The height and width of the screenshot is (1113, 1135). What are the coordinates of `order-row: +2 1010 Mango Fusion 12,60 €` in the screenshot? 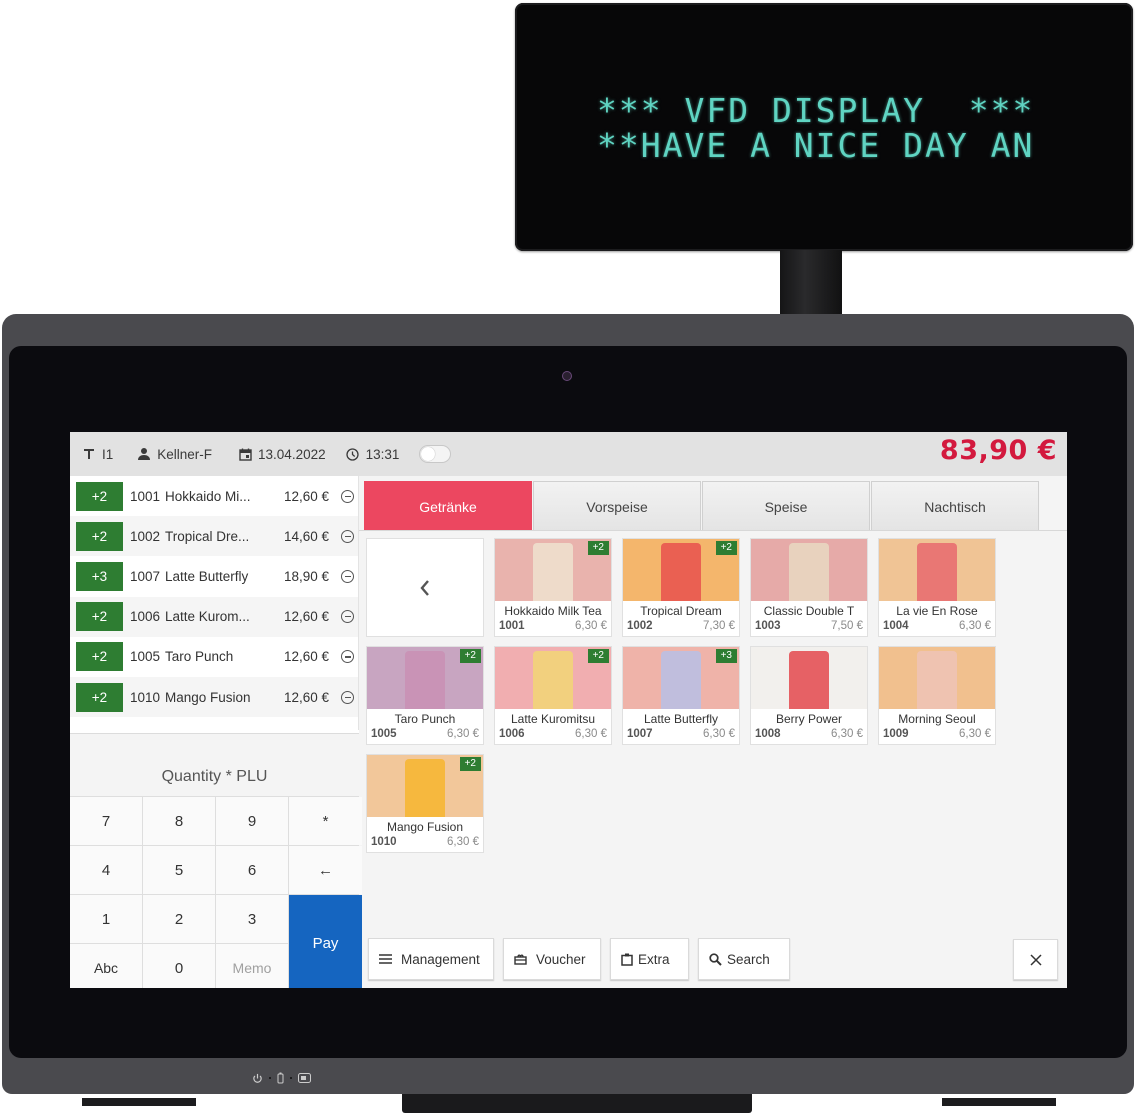 It's located at (214, 697).